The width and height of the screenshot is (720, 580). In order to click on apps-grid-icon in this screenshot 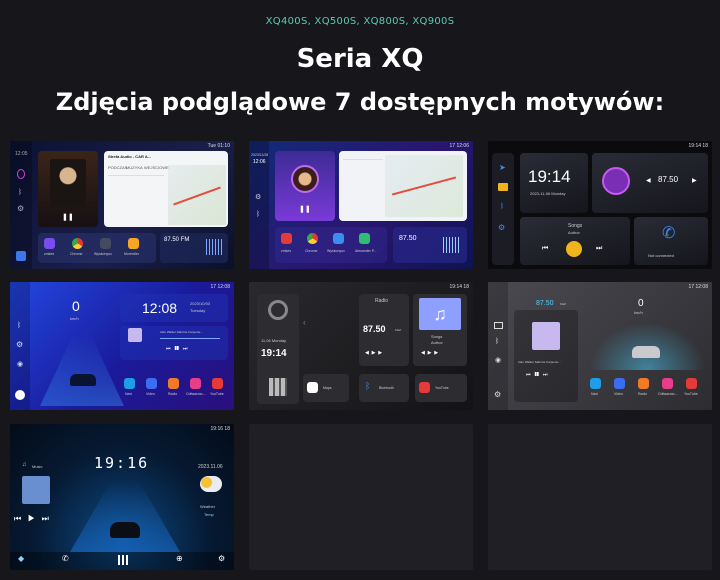, I will do `click(278, 387)`.